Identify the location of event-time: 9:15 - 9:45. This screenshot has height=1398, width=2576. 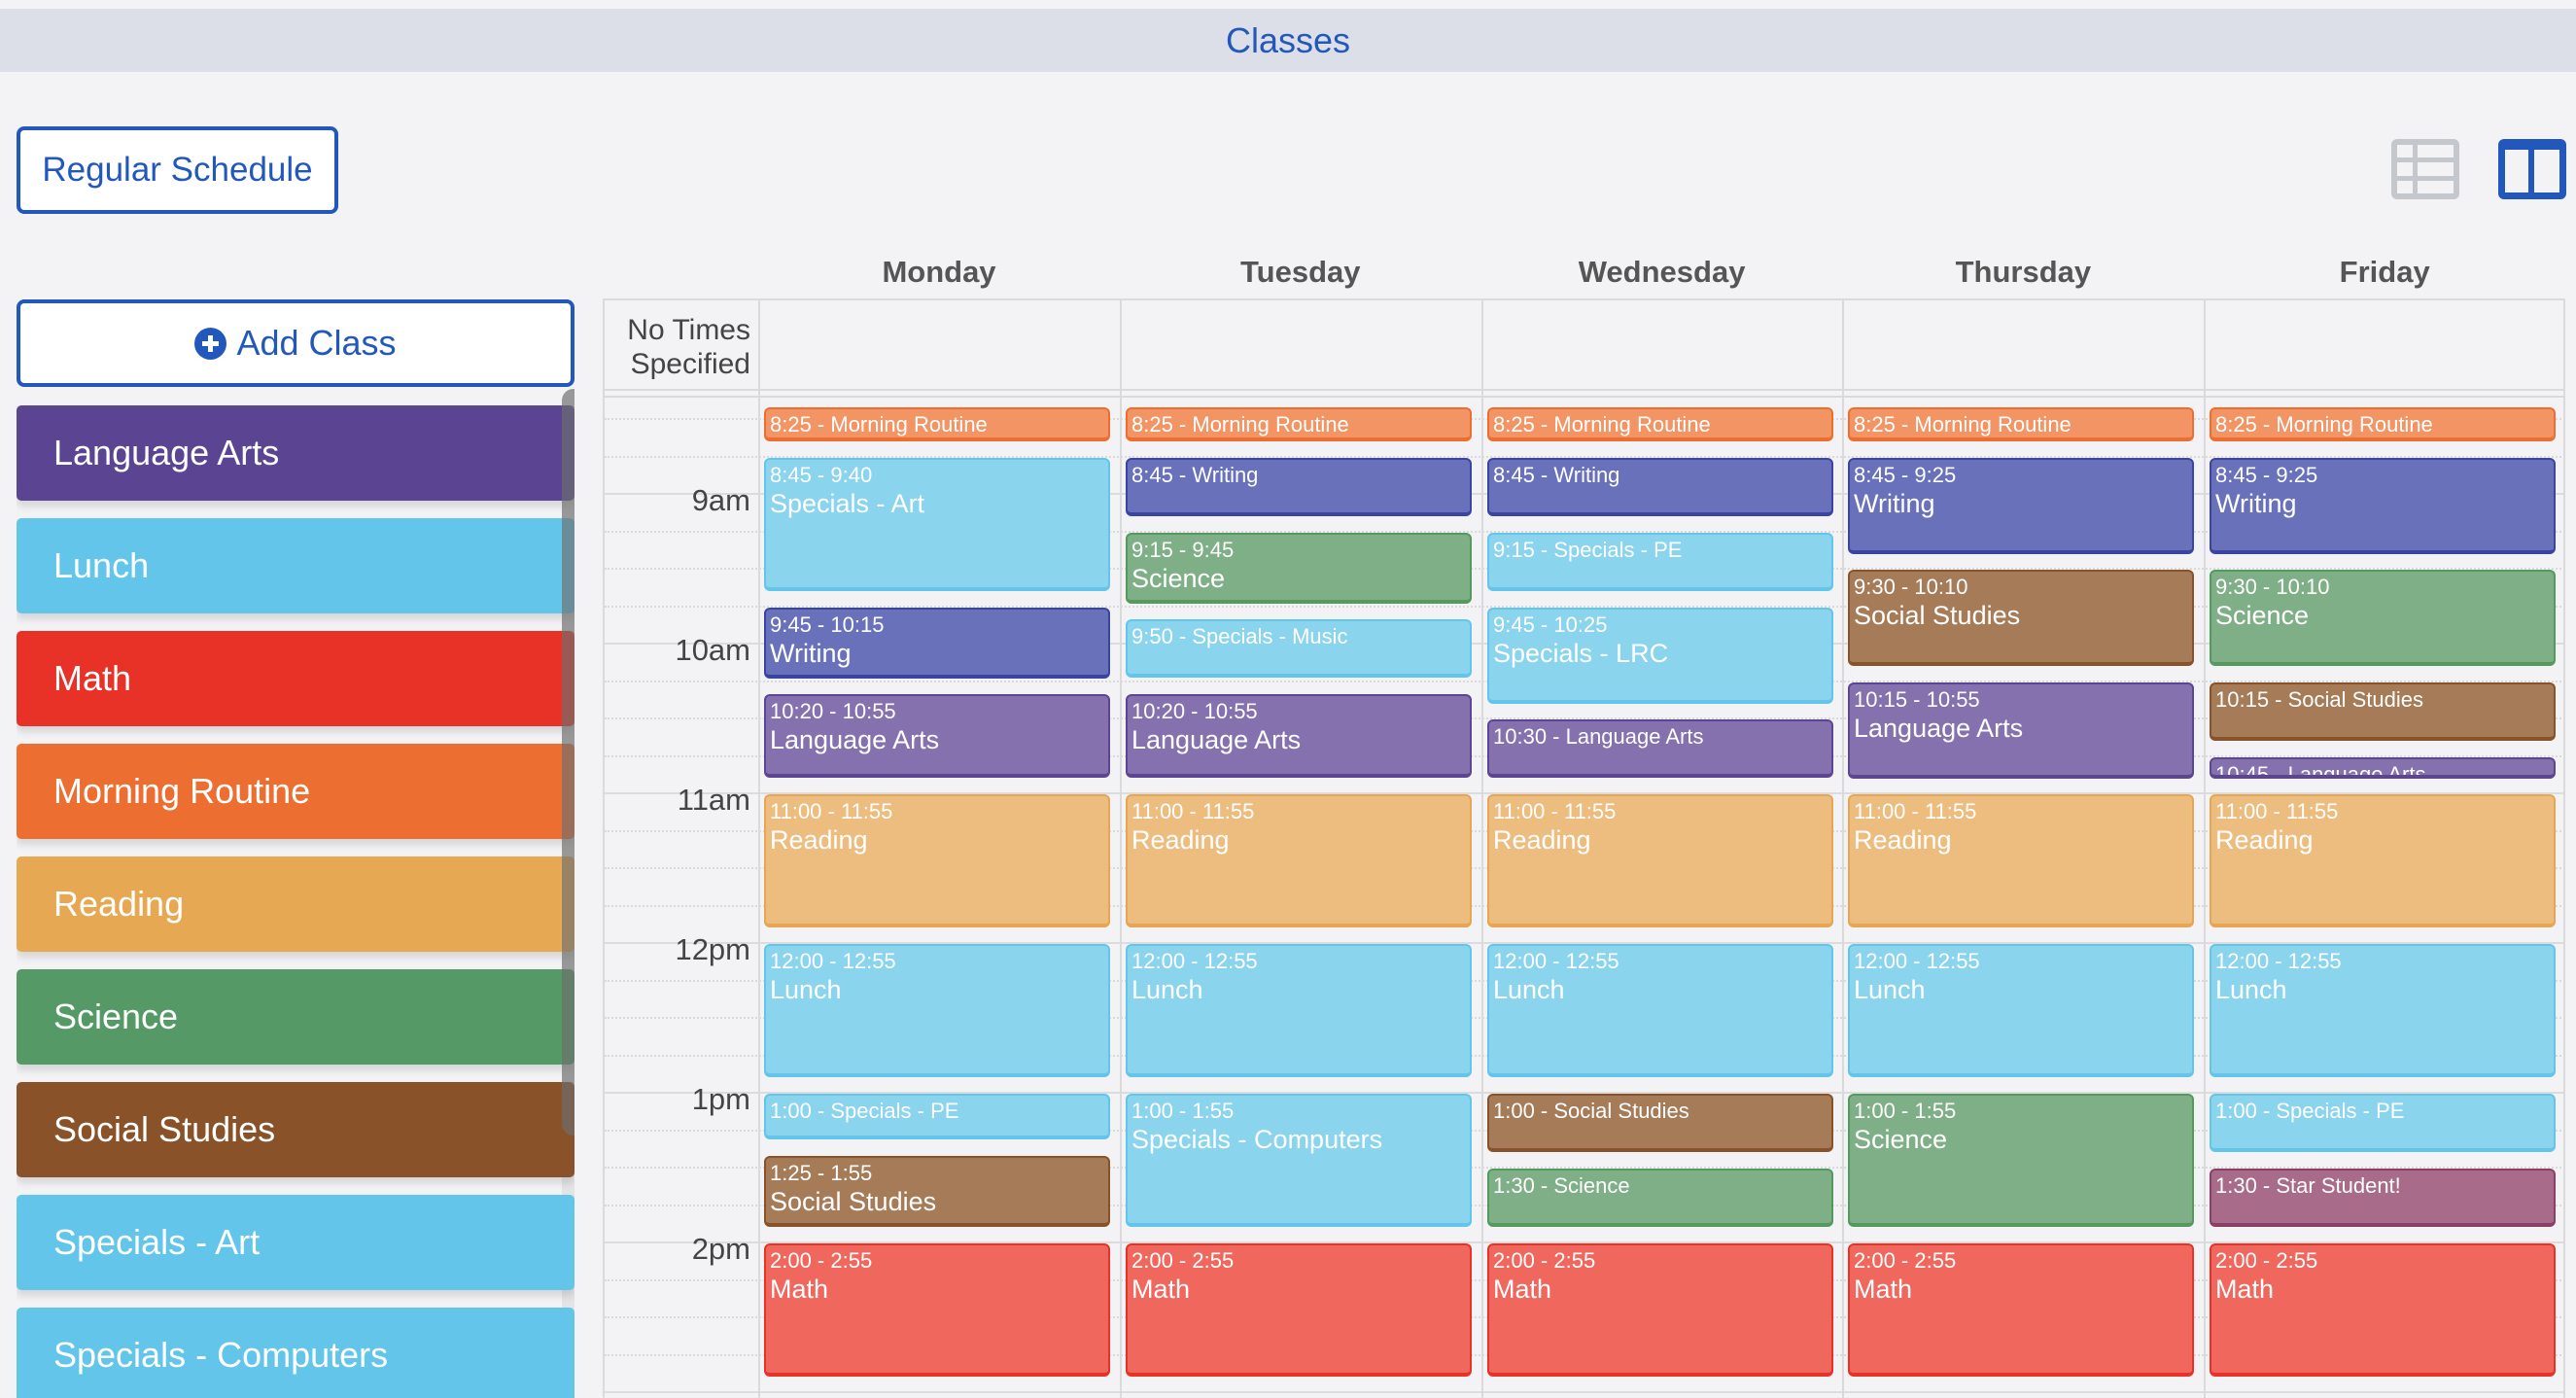
(1183, 550).